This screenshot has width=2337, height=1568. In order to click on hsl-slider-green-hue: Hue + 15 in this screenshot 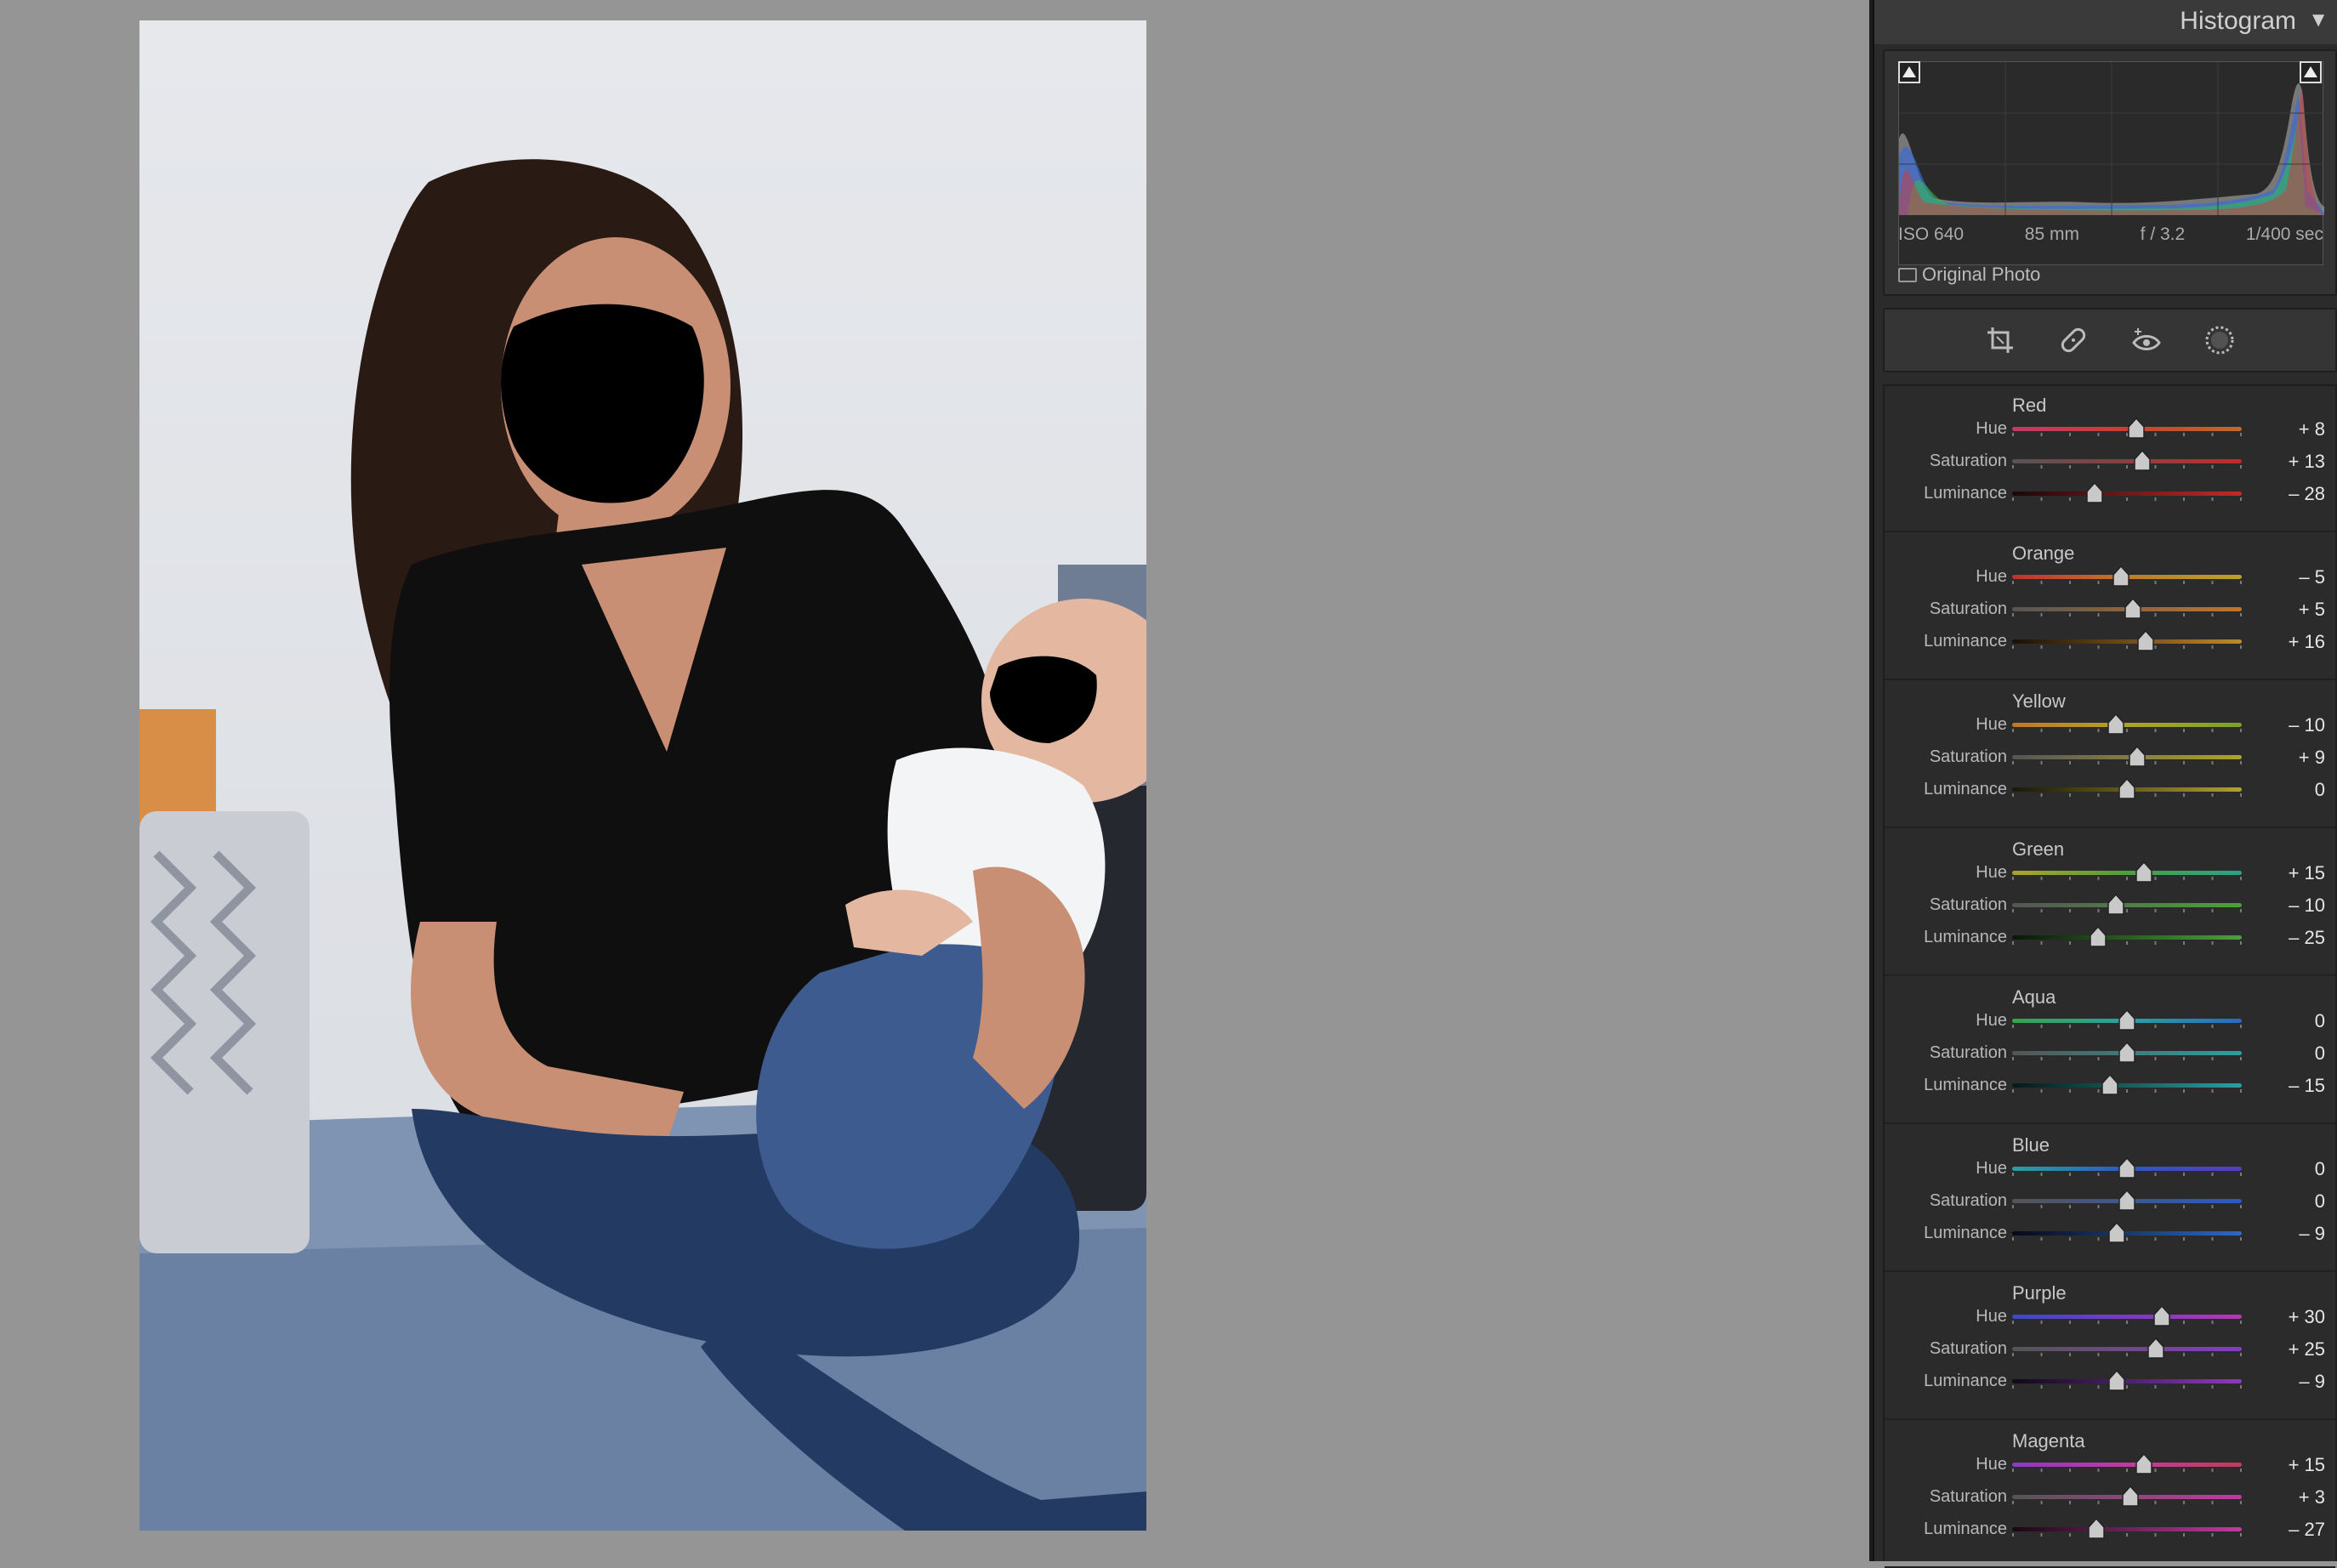, I will do `click(2110, 873)`.